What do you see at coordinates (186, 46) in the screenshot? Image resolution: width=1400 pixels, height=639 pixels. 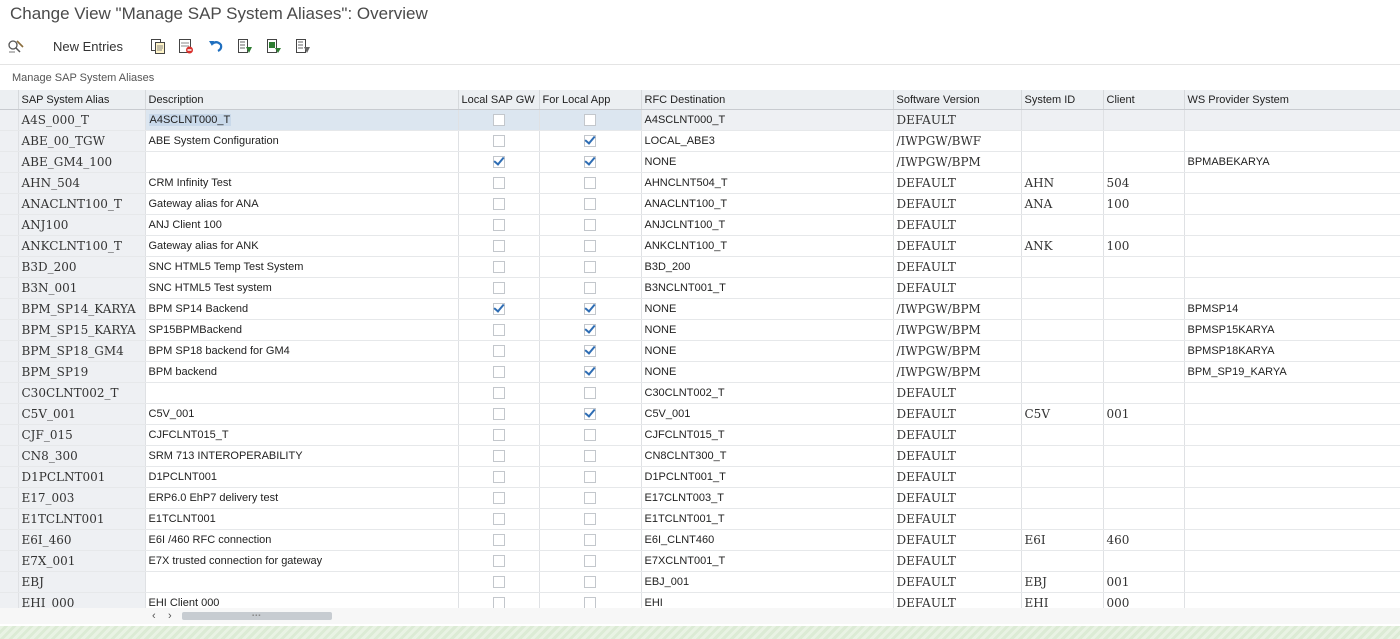 I see `delete-icon` at bounding box center [186, 46].